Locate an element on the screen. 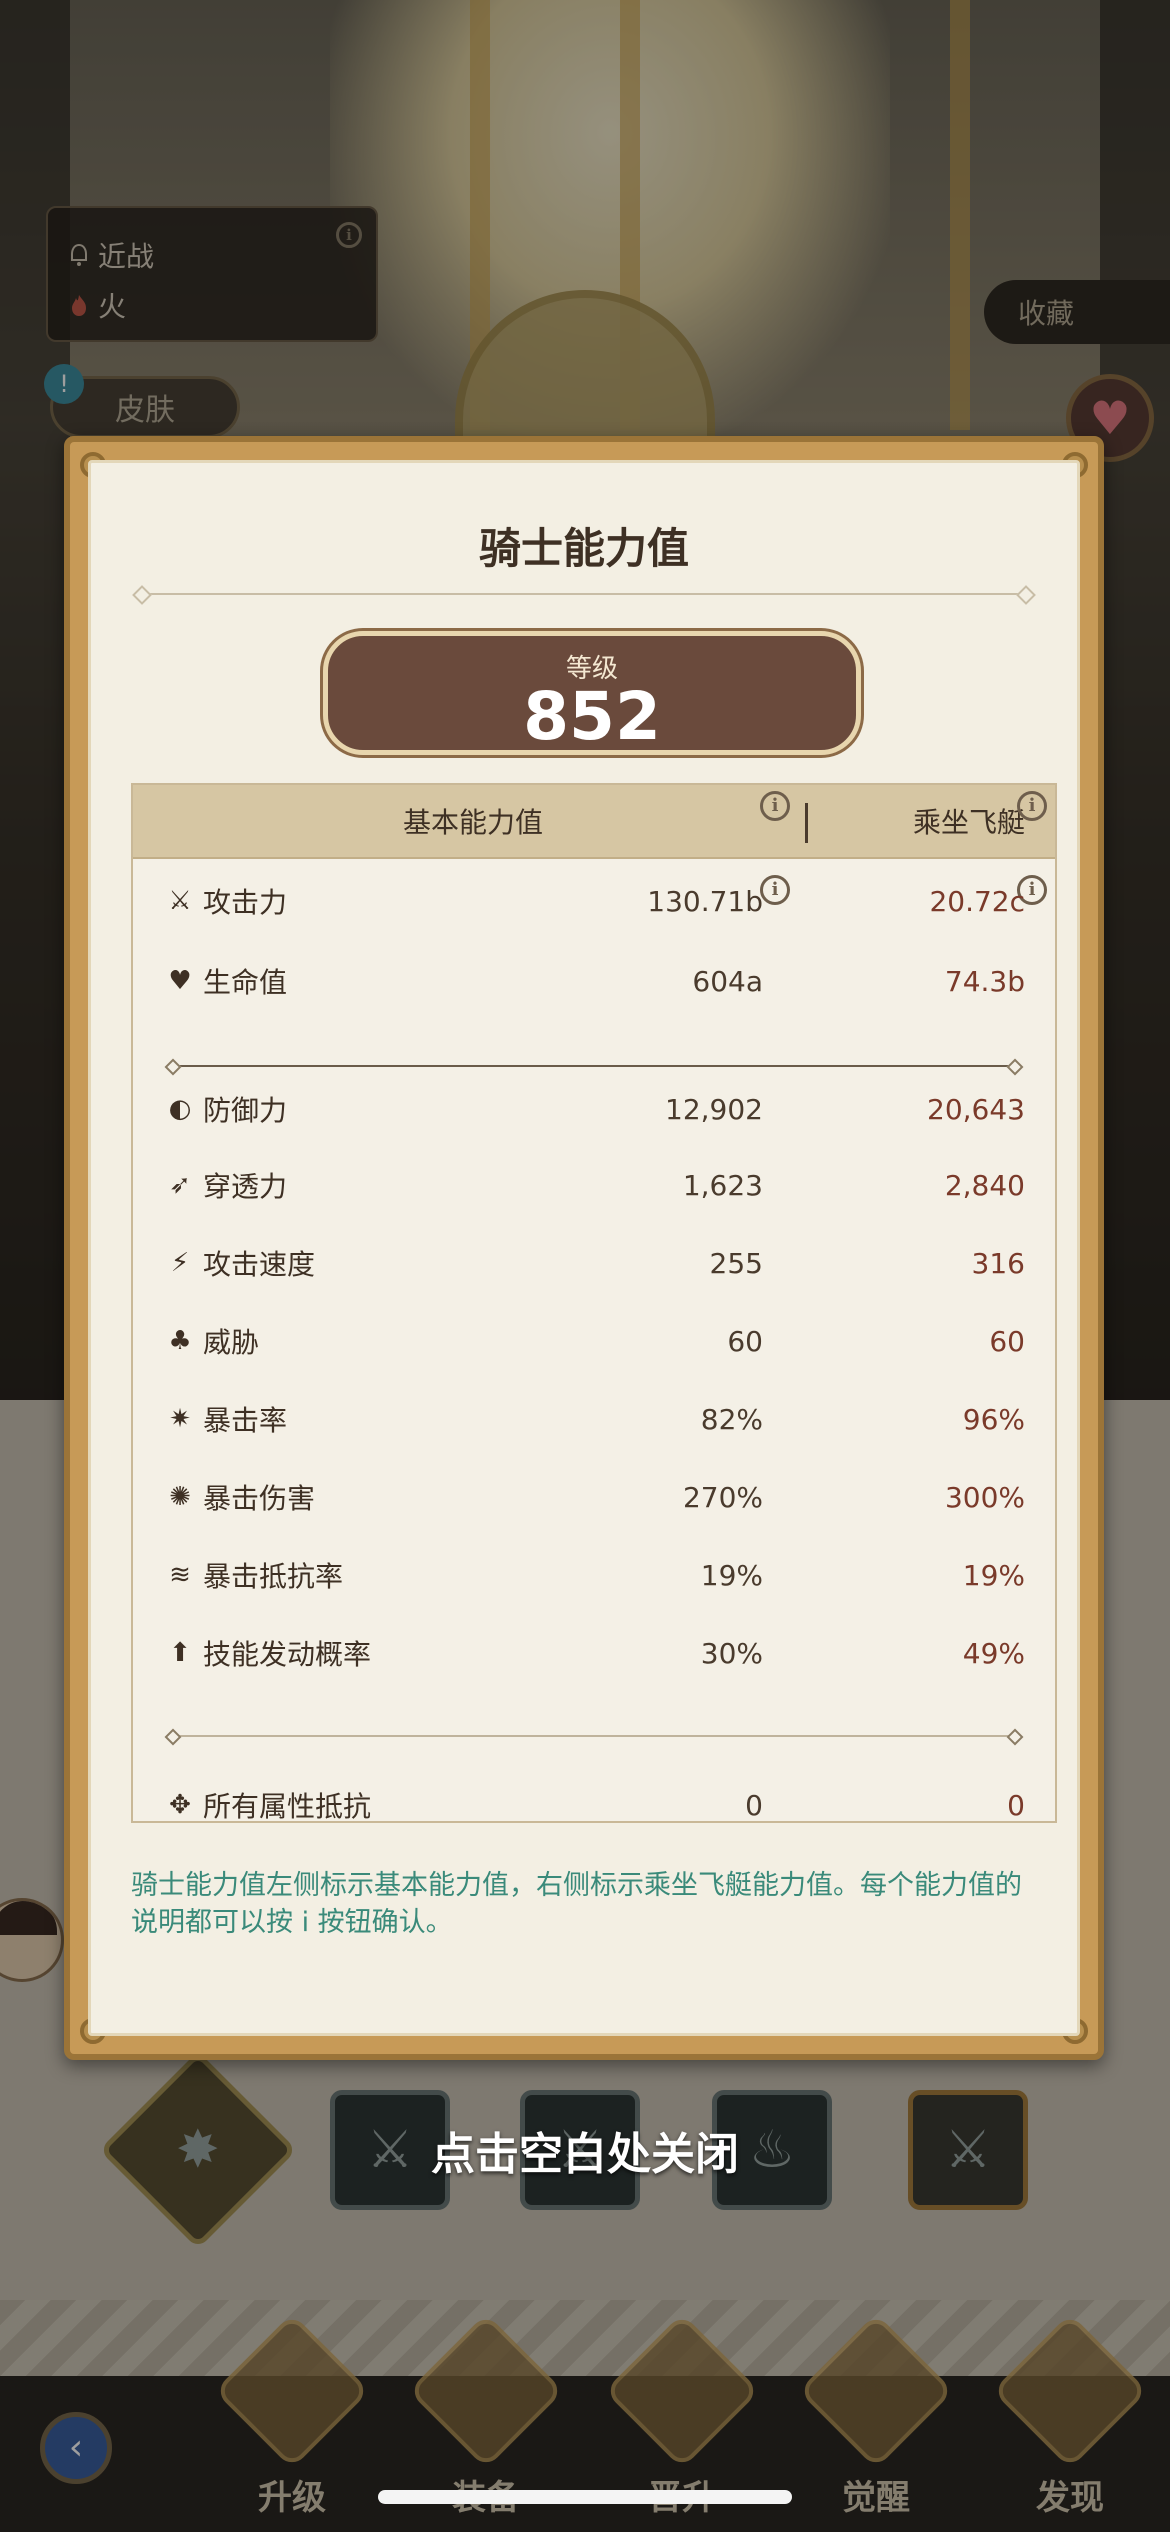 Image resolution: width=1170 pixels, height=2532 pixels. stat-base-value: 0 is located at coordinates (754, 1805).